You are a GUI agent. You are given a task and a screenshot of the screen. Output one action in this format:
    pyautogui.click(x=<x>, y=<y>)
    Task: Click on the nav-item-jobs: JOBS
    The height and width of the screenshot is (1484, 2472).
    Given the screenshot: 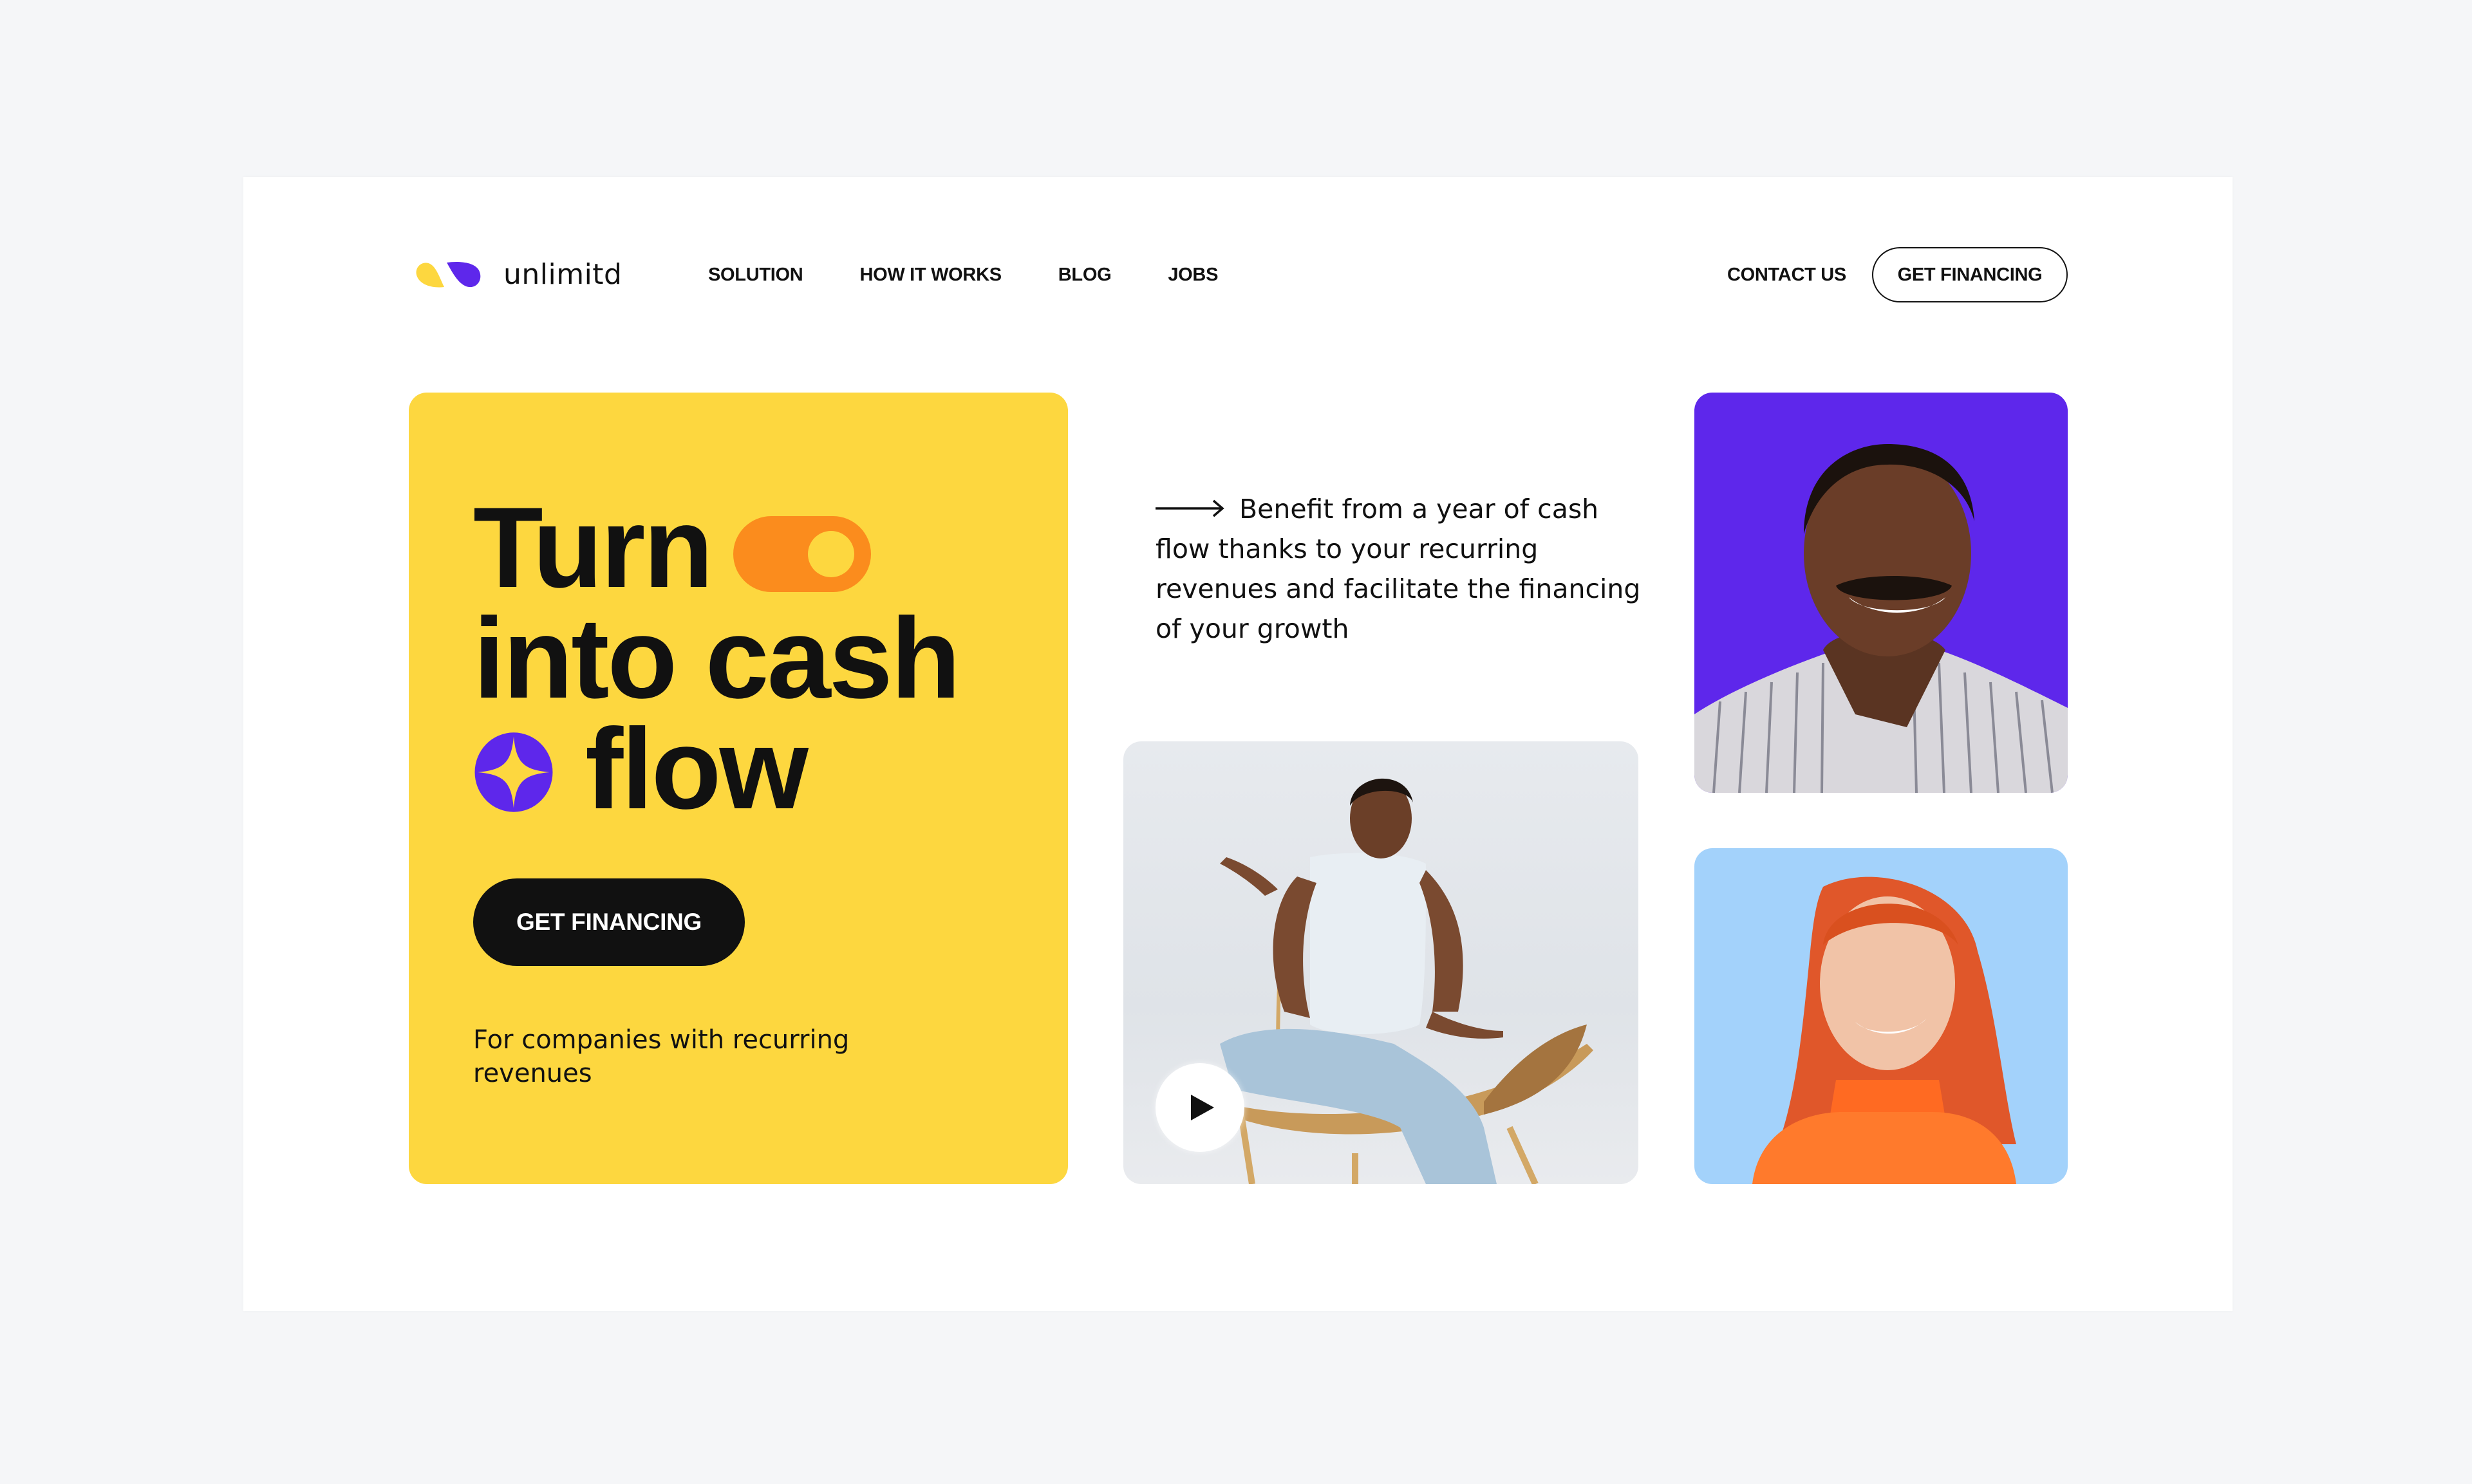 What is the action you would take?
    pyautogui.click(x=1193, y=275)
    